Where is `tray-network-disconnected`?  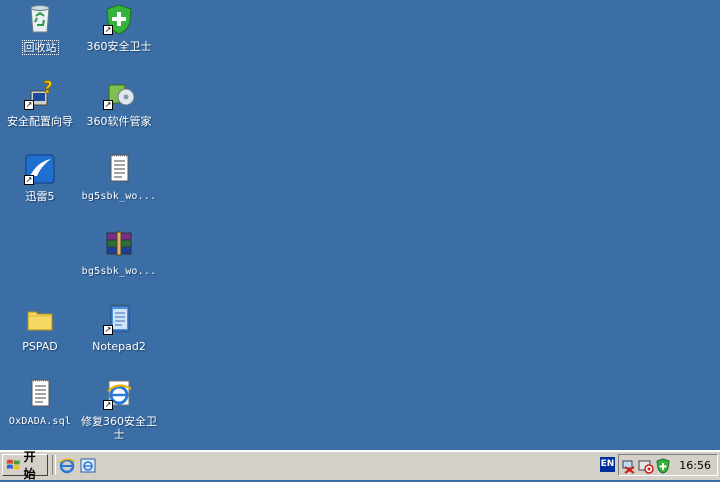 tray-network-disconnected is located at coordinates (629, 466).